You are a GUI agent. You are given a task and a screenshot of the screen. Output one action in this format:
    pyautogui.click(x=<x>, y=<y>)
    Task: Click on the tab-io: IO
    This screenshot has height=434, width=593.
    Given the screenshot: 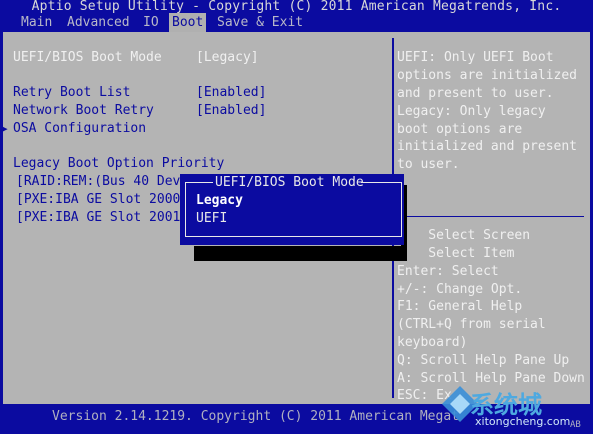 What is the action you would take?
    pyautogui.click(x=151, y=22)
    